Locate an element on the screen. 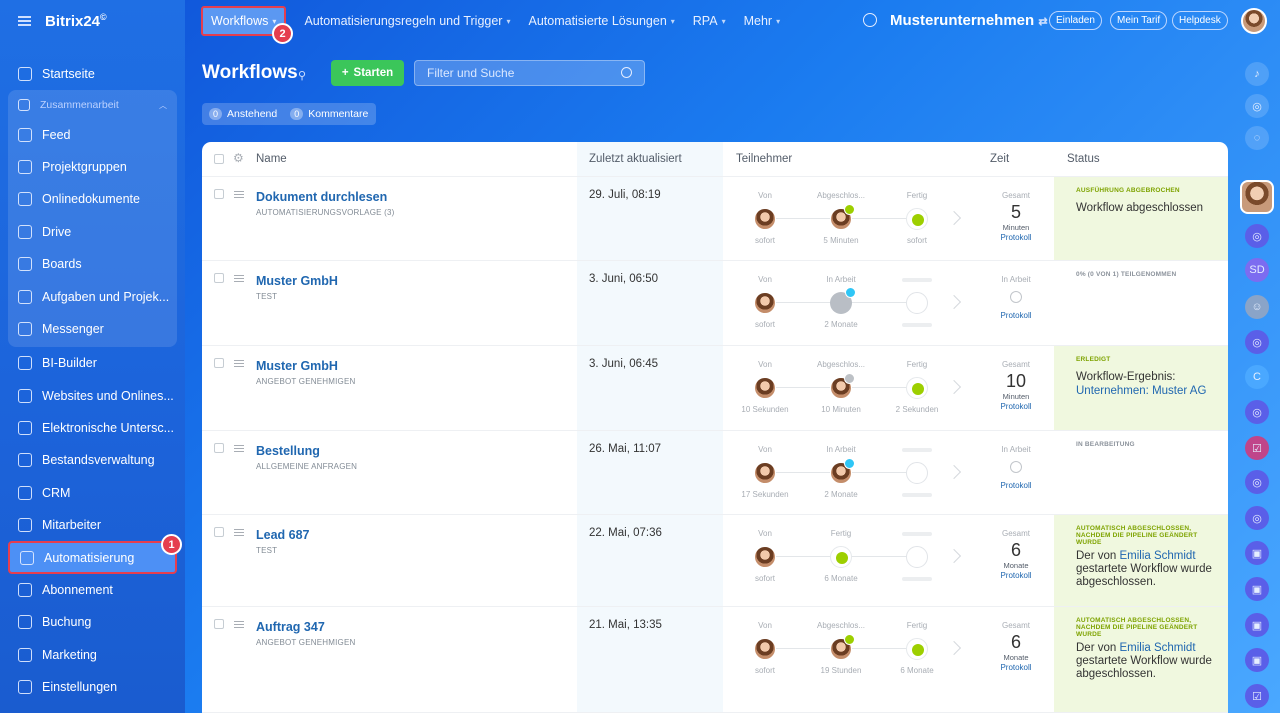  select-all-checkbox is located at coordinates (219, 159).